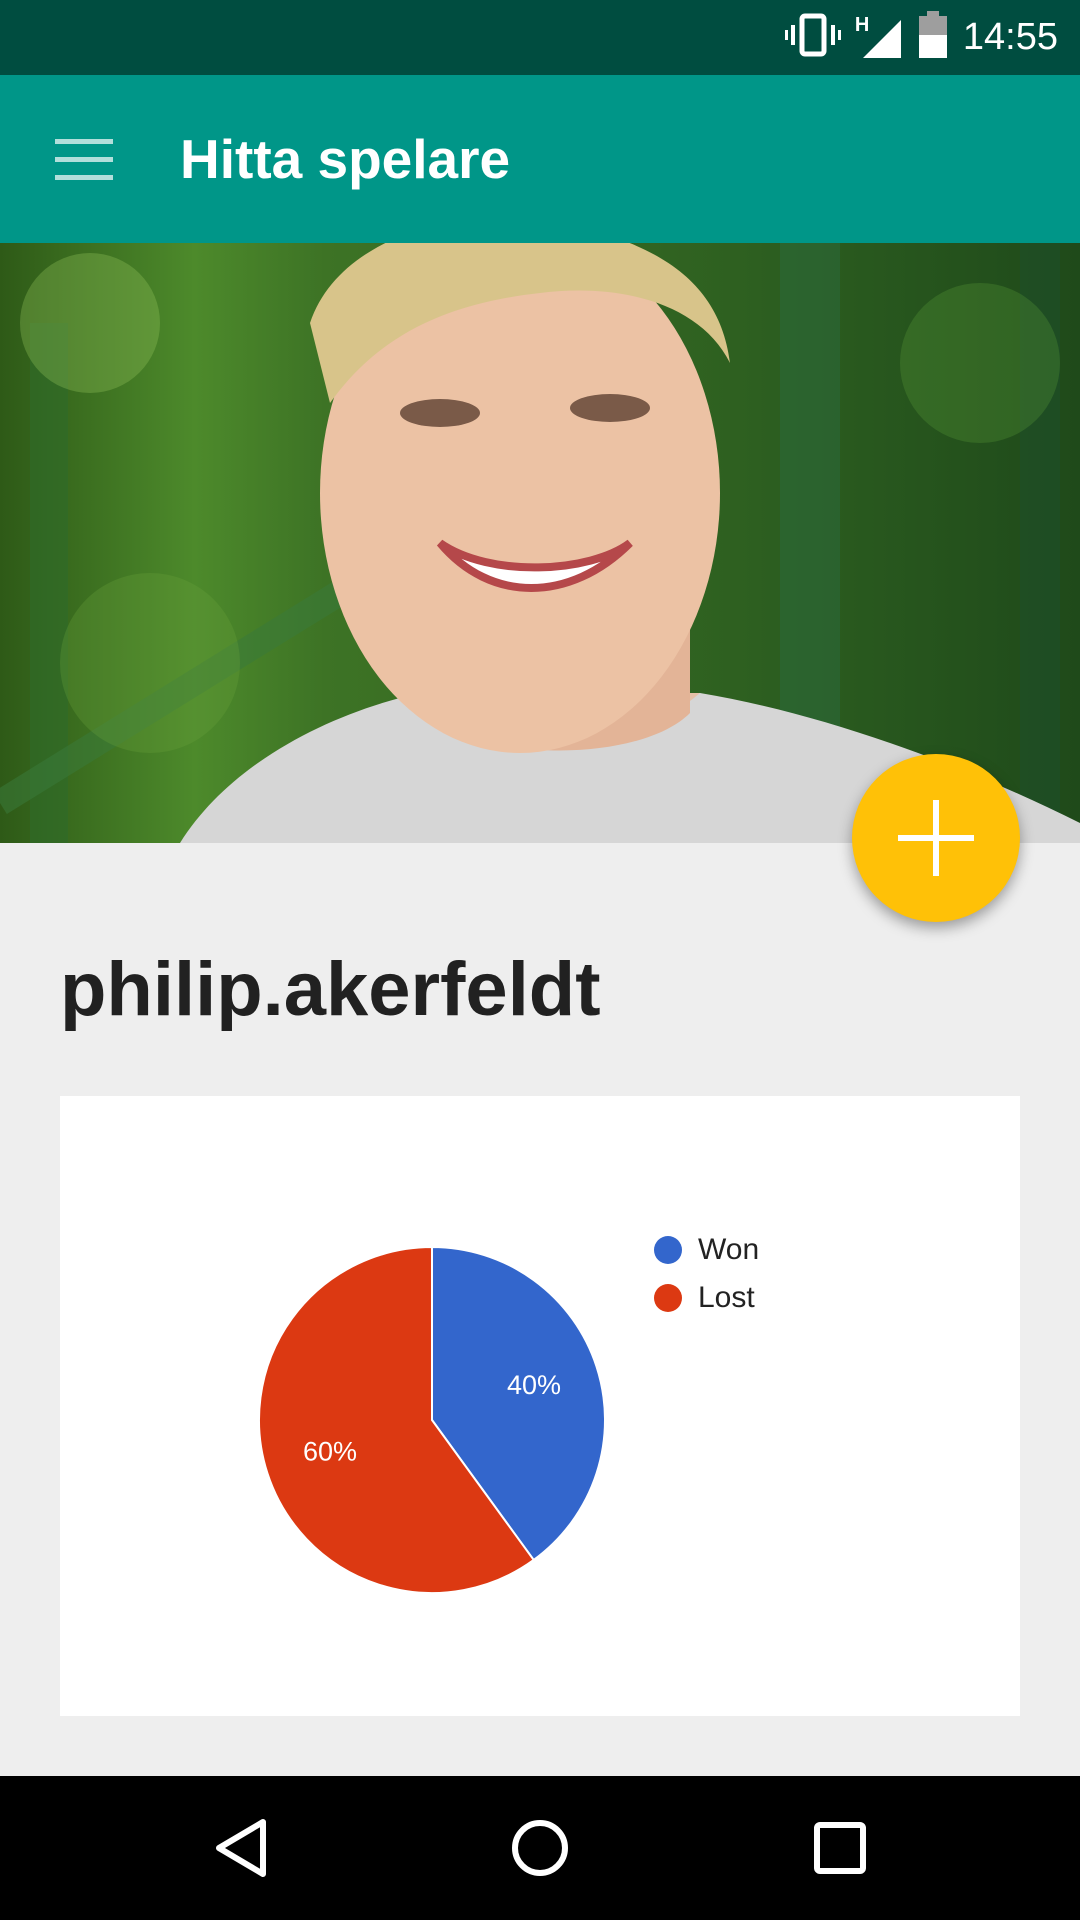 The width and height of the screenshot is (1080, 1920). Describe the element at coordinates (330, 989) in the screenshot. I see `username: philip.akerfeldt` at that location.